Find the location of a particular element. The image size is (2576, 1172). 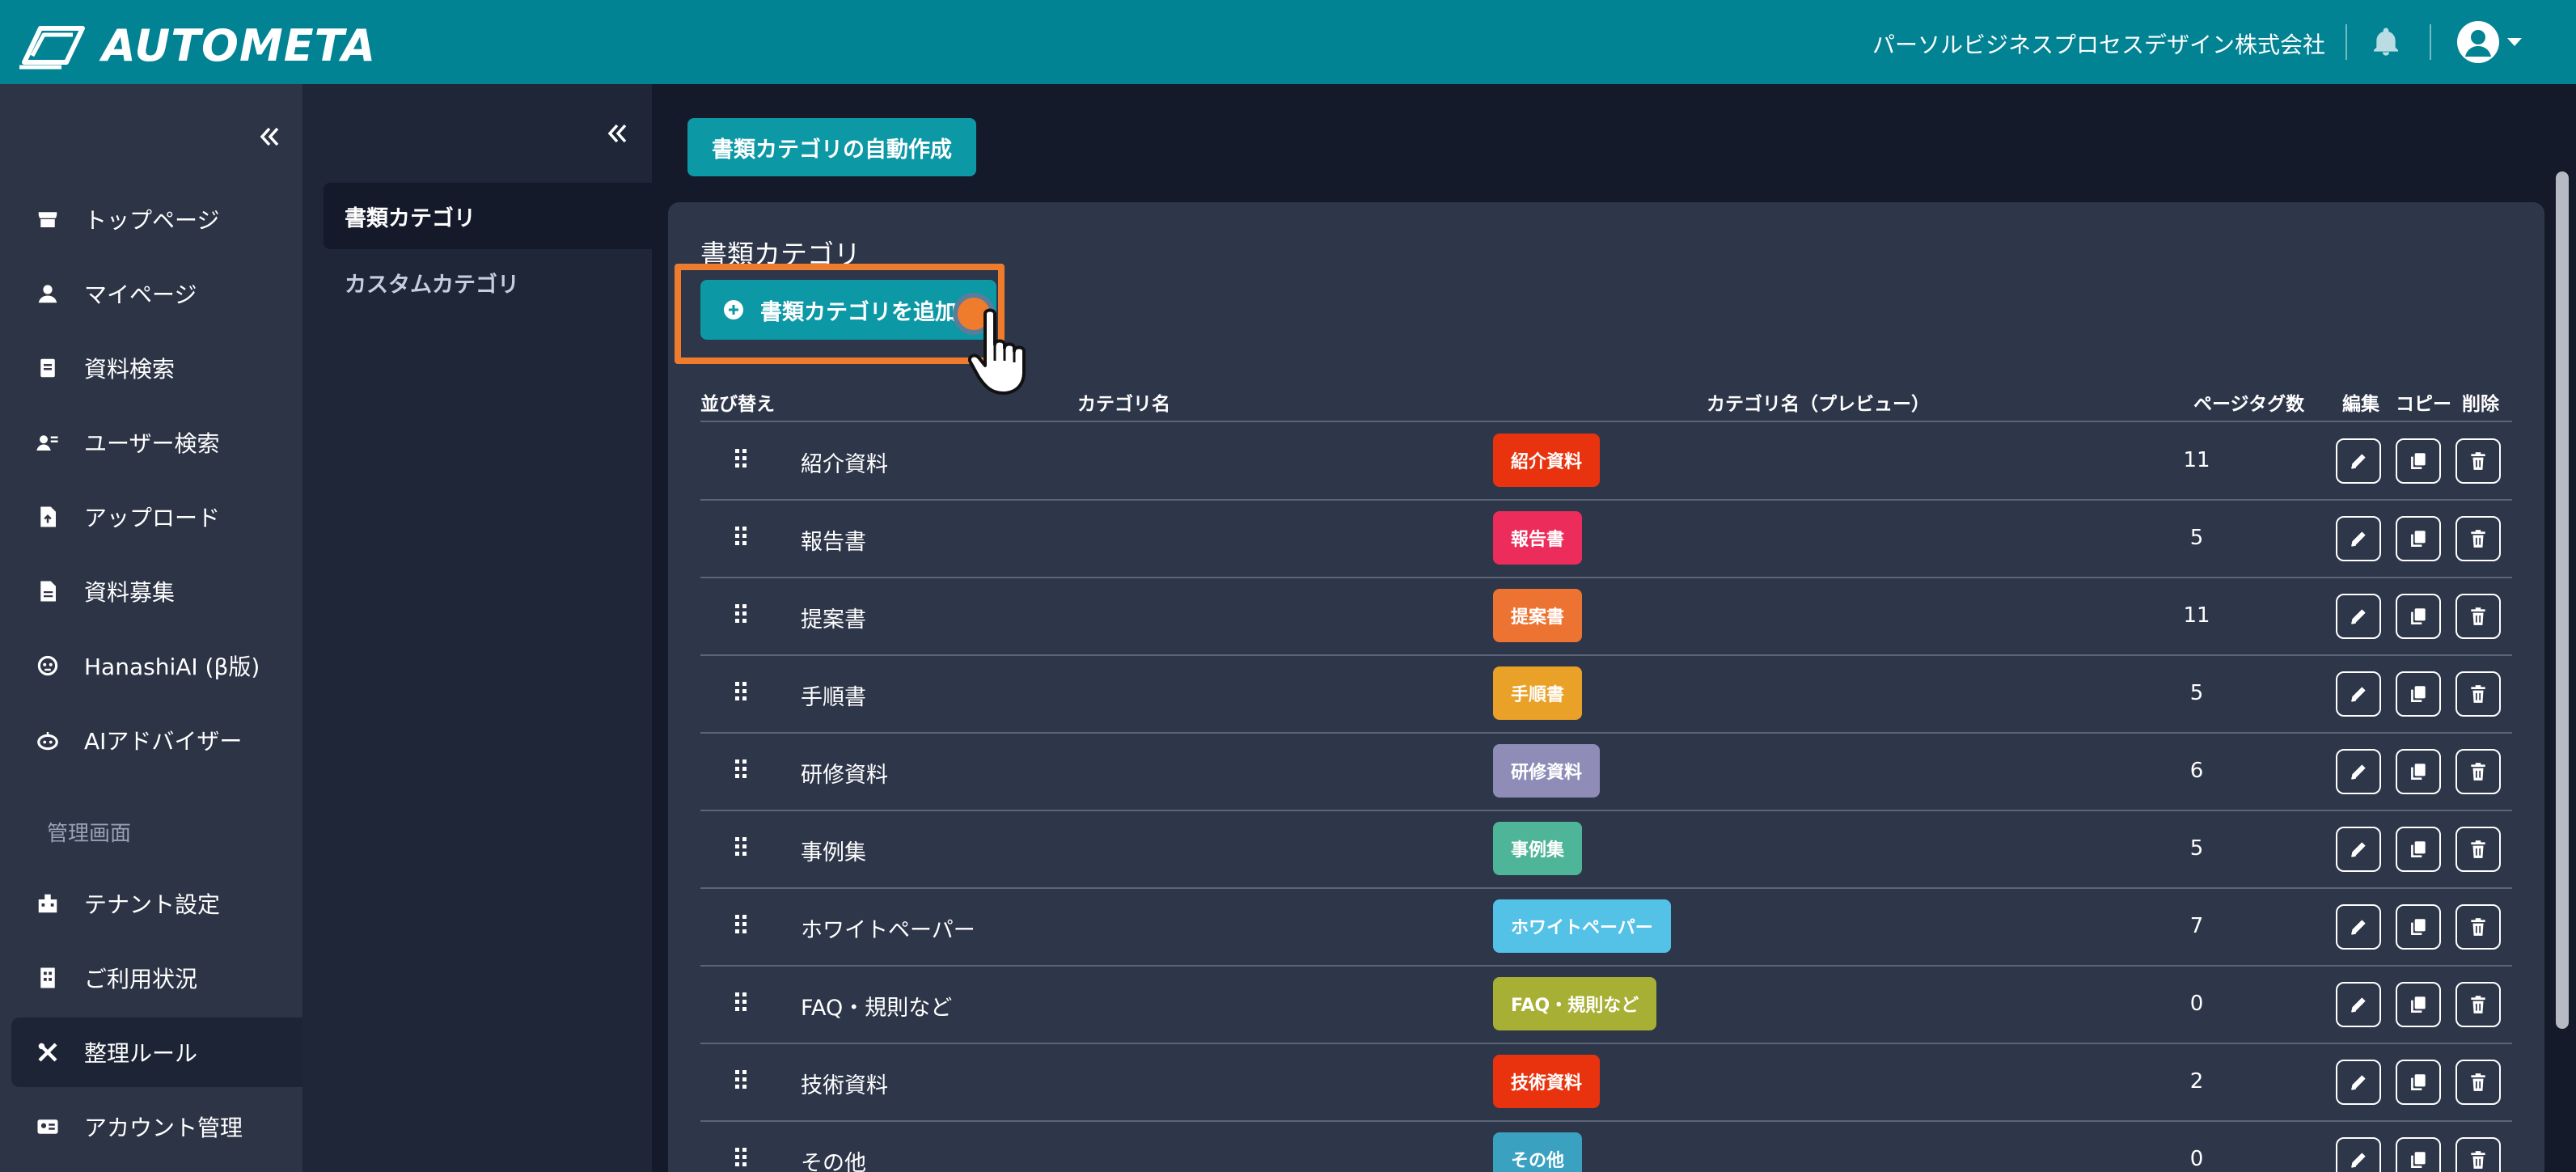

sidebar-item-label: 整理ルール is located at coordinates (141, 1053).